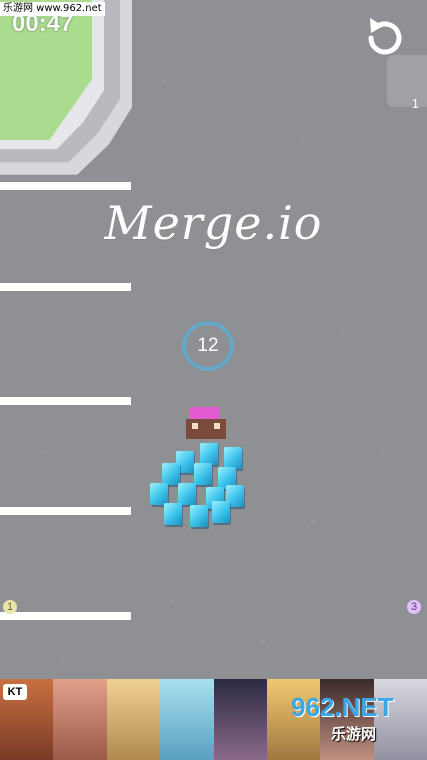 Image resolution: width=427 pixels, height=760 pixels. Describe the element at coordinates (52, 9) in the screenshot. I see `site-watermark: 乐游网 www.962.net` at that location.